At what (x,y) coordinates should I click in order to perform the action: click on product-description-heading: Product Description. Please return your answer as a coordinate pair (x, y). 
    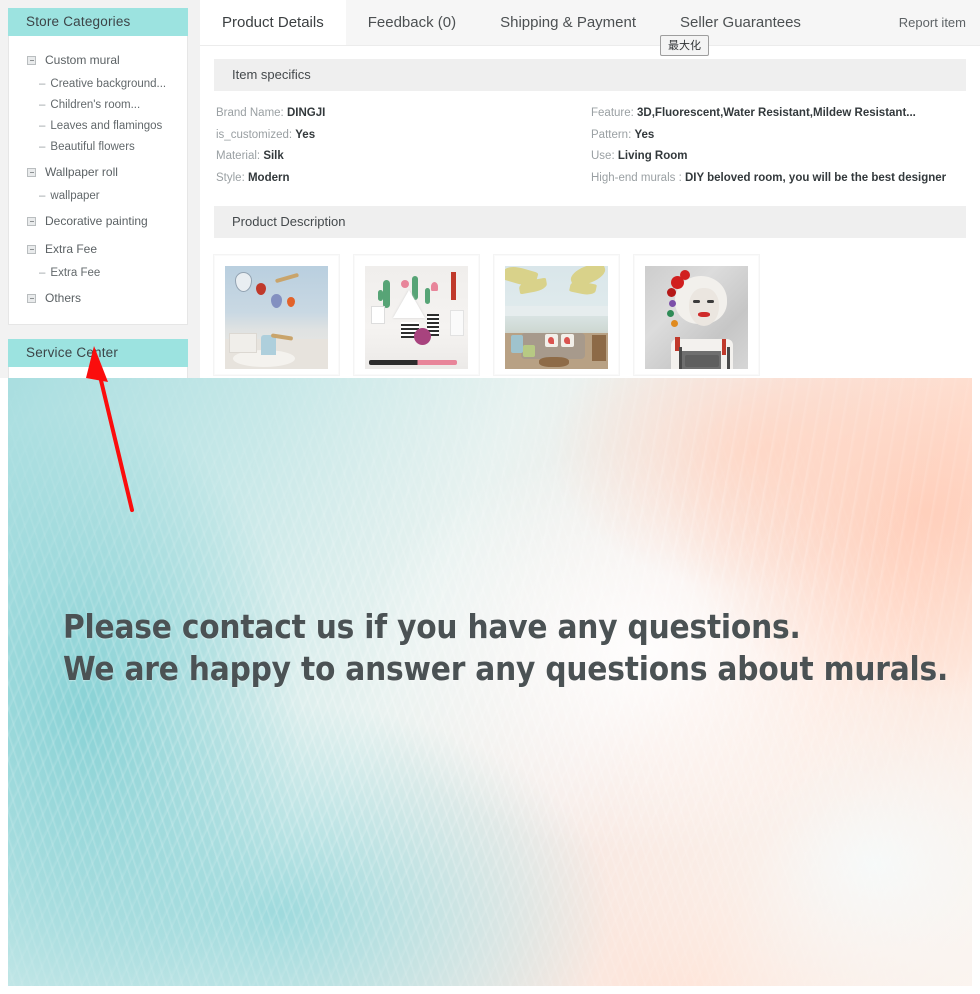
    Looking at the image, I should click on (590, 222).